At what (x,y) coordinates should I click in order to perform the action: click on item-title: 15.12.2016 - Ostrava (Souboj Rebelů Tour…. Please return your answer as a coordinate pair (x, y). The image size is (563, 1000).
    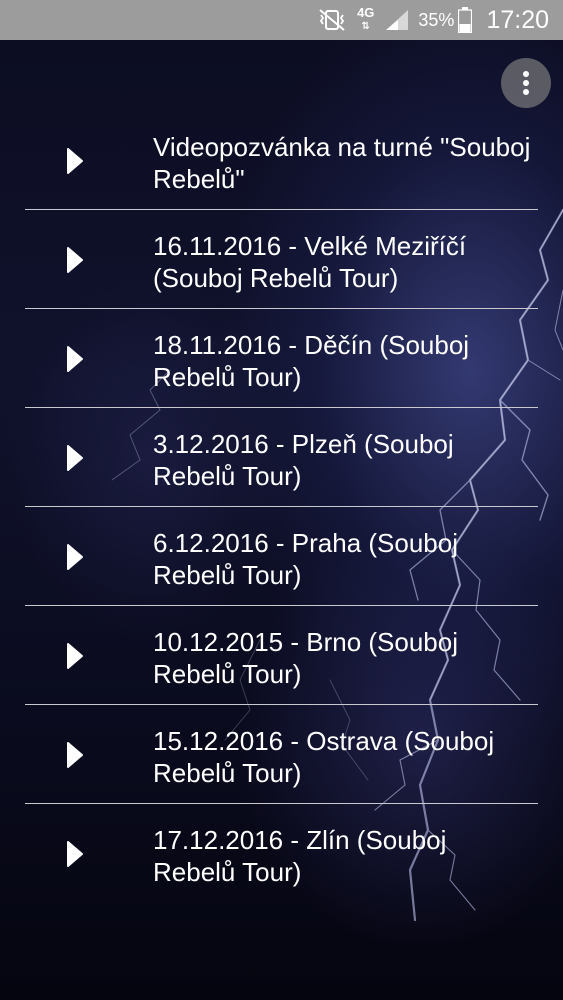
    Looking at the image, I should click on (324, 757).